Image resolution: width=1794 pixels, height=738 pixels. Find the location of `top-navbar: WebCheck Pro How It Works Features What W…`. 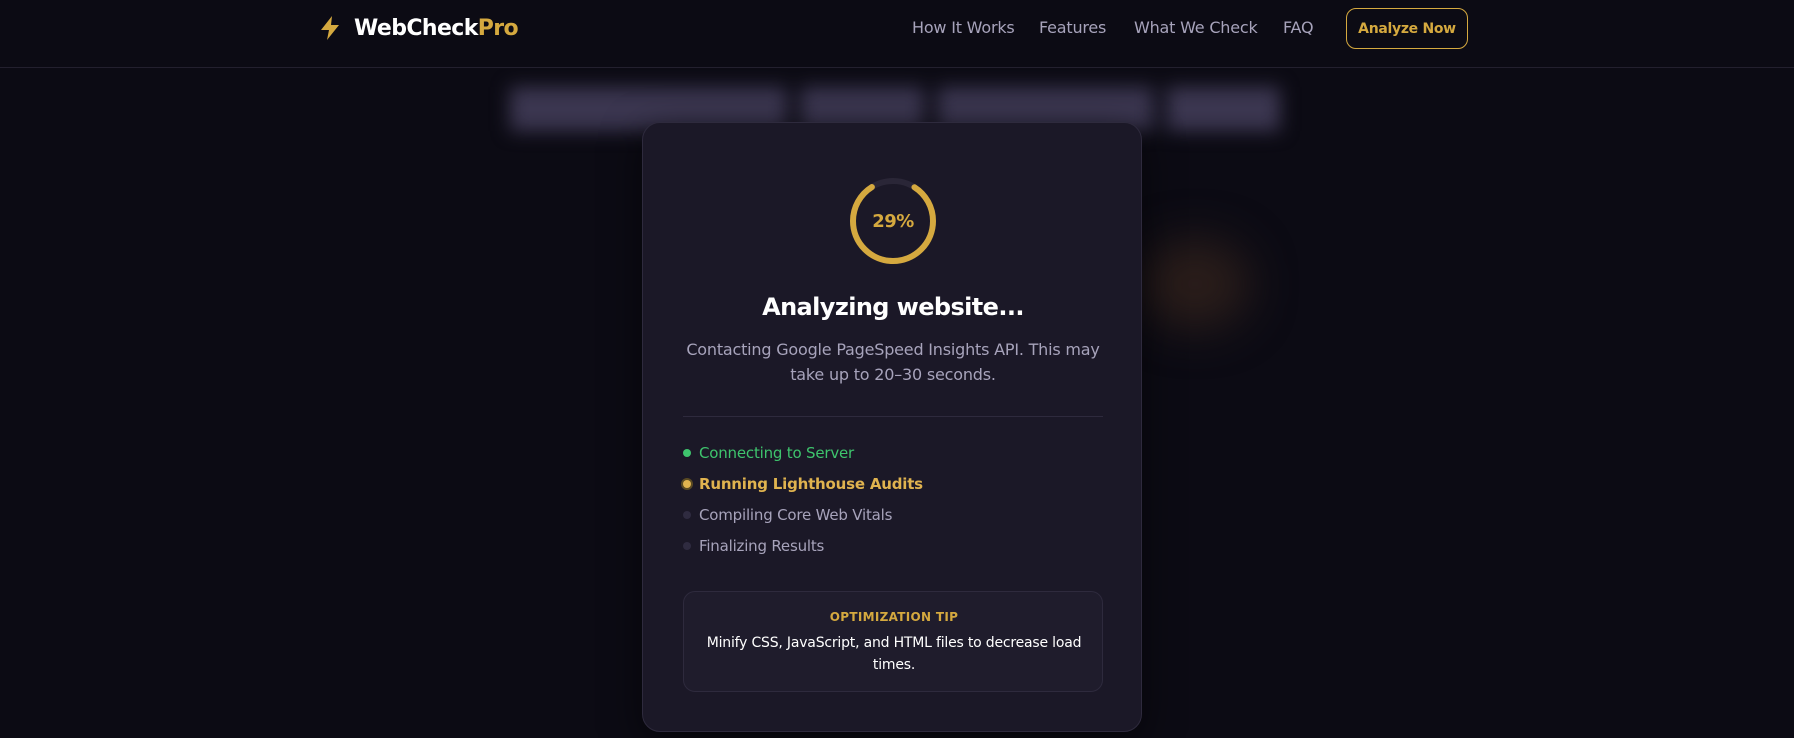

top-navbar: WebCheck Pro How It Works Features What W… is located at coordinates (897, 34).